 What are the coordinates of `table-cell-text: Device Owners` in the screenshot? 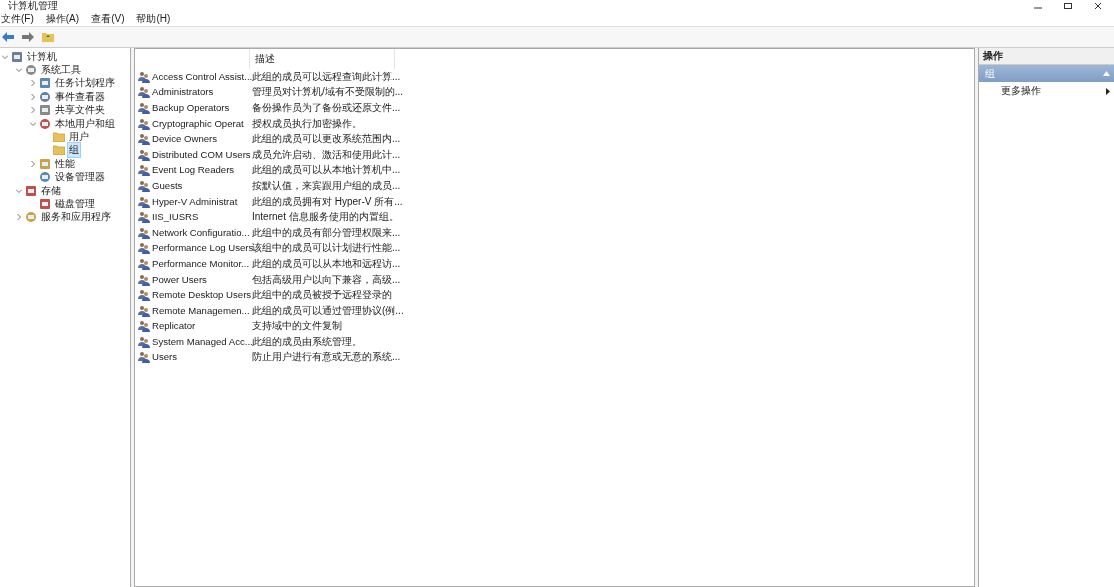 It's located at (185, 139).